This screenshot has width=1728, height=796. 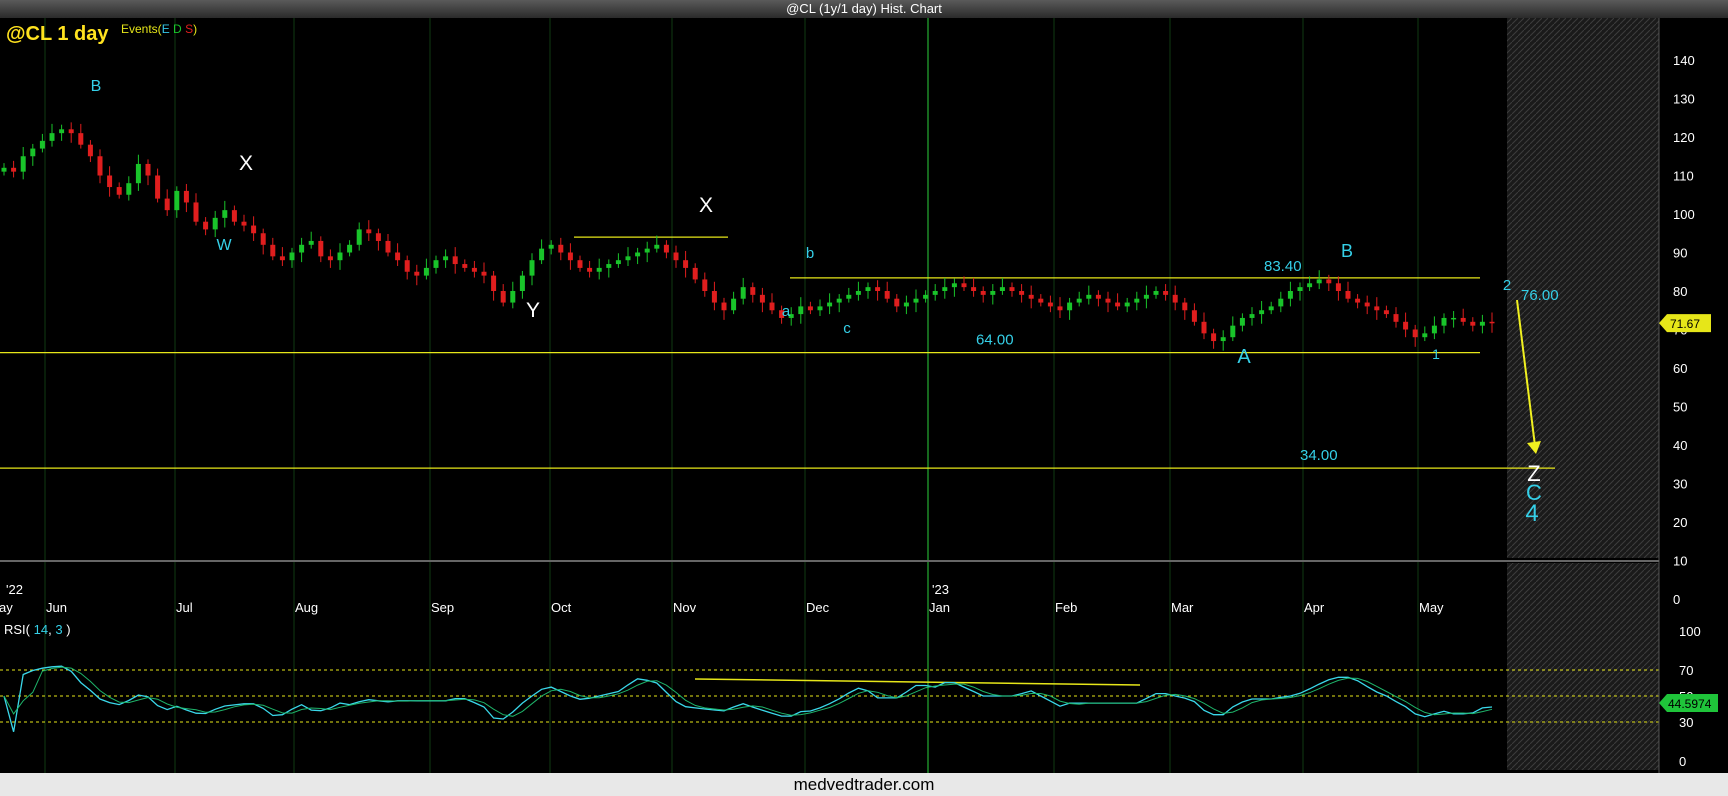 What do you see at coordinates (1283, 266) in the screenshot?
I see `level-label: 83.40` at bounding box center [1283, 266].